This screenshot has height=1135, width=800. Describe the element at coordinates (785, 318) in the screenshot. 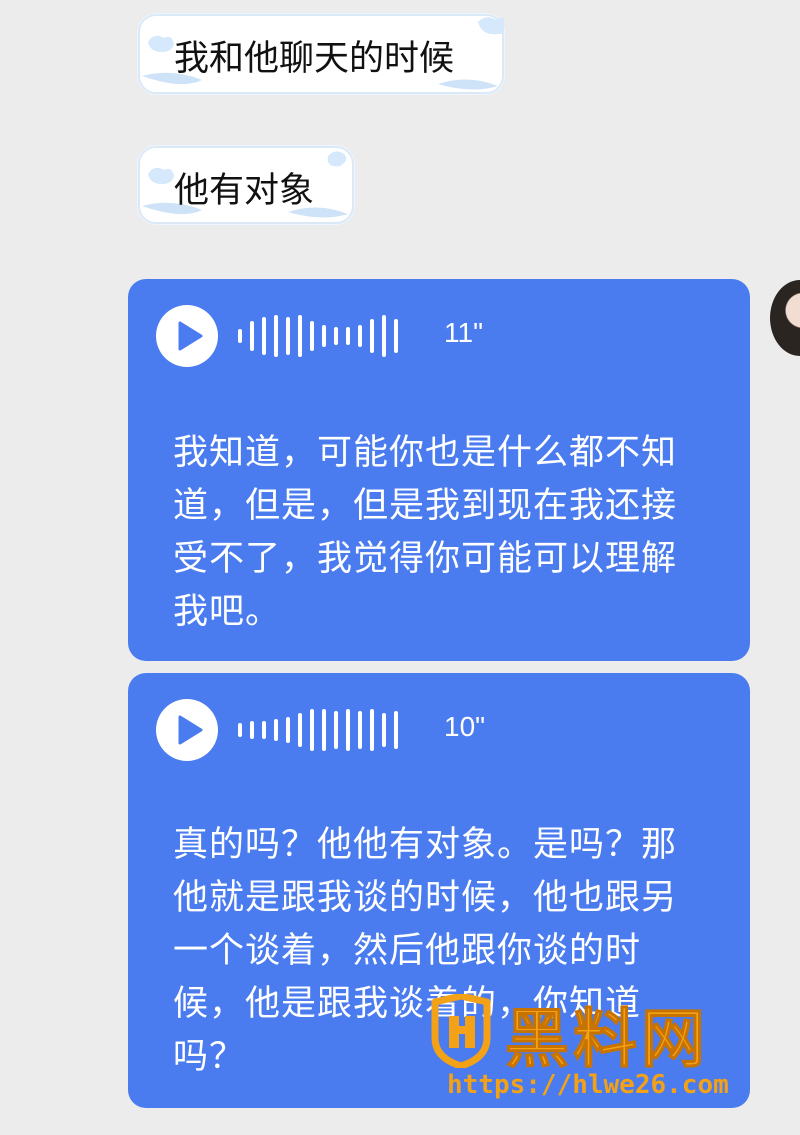

I see `avatar` at that location.